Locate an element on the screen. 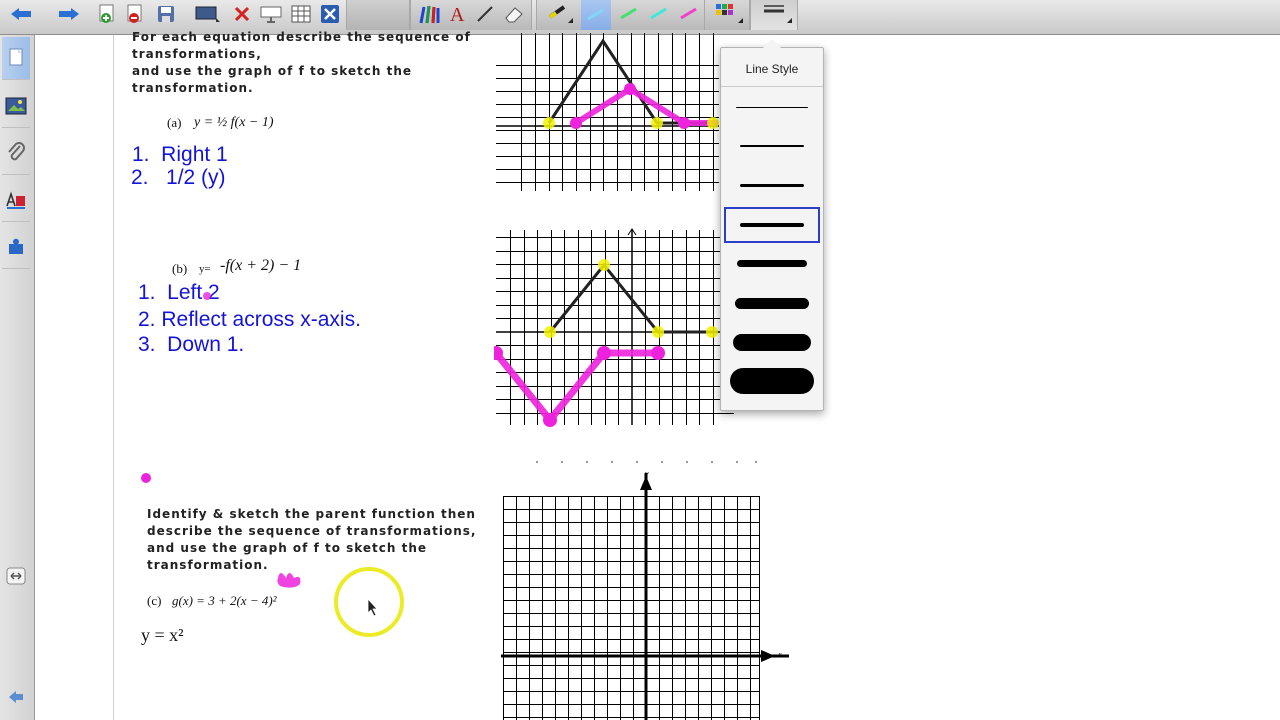 The height and width of the screenshot is (720, 1280). cursor-highlight is located at coordinates (369, 602).